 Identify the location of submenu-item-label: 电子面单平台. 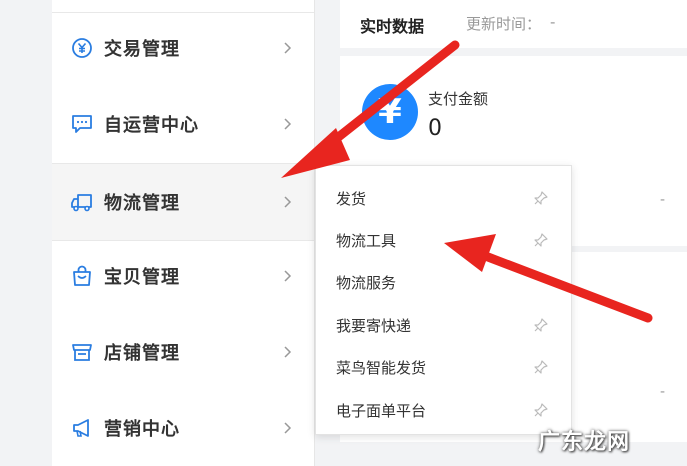
(381, 410).